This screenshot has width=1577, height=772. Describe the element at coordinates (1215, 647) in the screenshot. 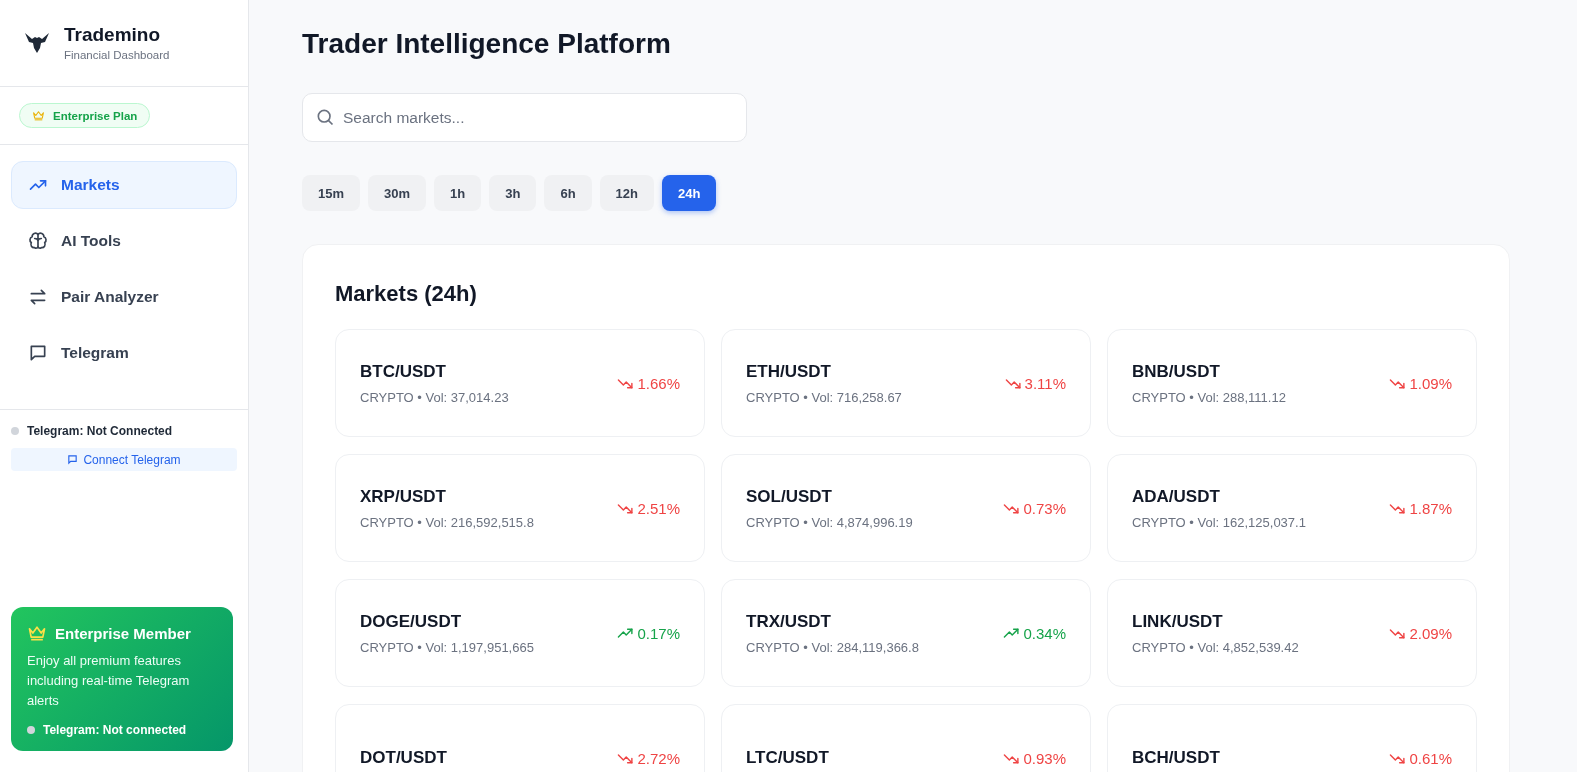

I see `pair-volume: CRYPTO • Vol: 4,852,539.42` at that location.